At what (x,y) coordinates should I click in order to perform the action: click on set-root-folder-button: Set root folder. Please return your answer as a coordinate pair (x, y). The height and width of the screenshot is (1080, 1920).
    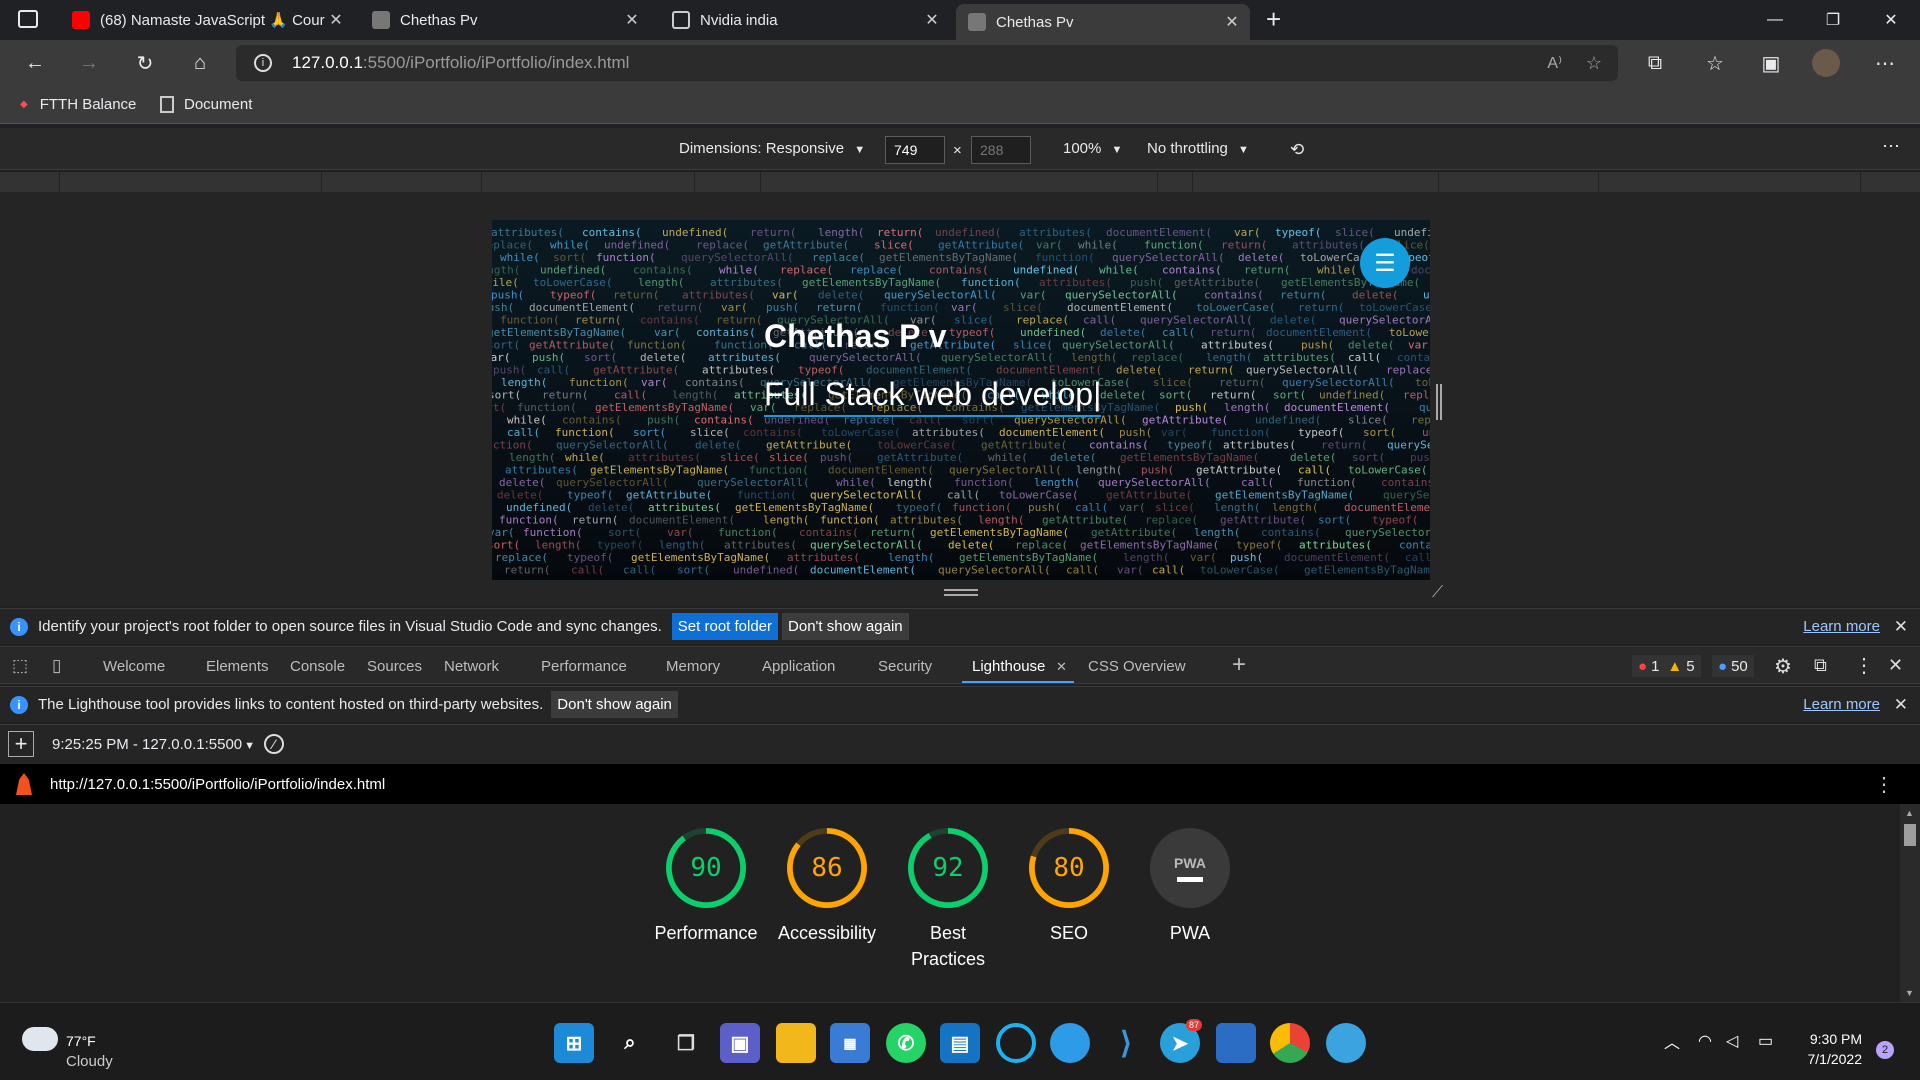
    Looking at the image, I should click on (725, 626).